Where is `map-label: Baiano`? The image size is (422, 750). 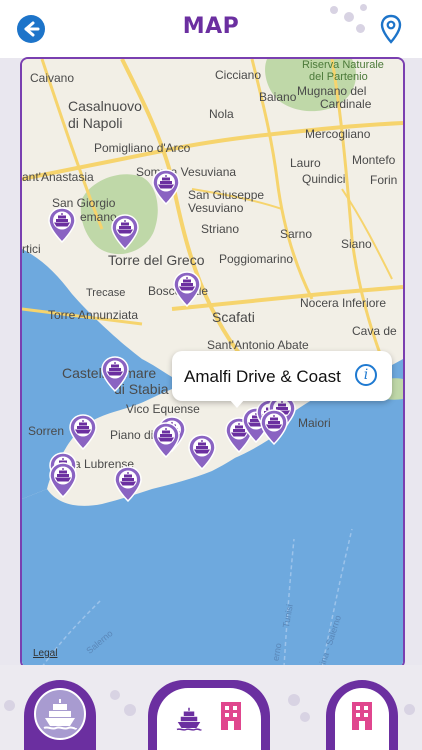
map-label: Baiano is located at coordinates (278, 97).